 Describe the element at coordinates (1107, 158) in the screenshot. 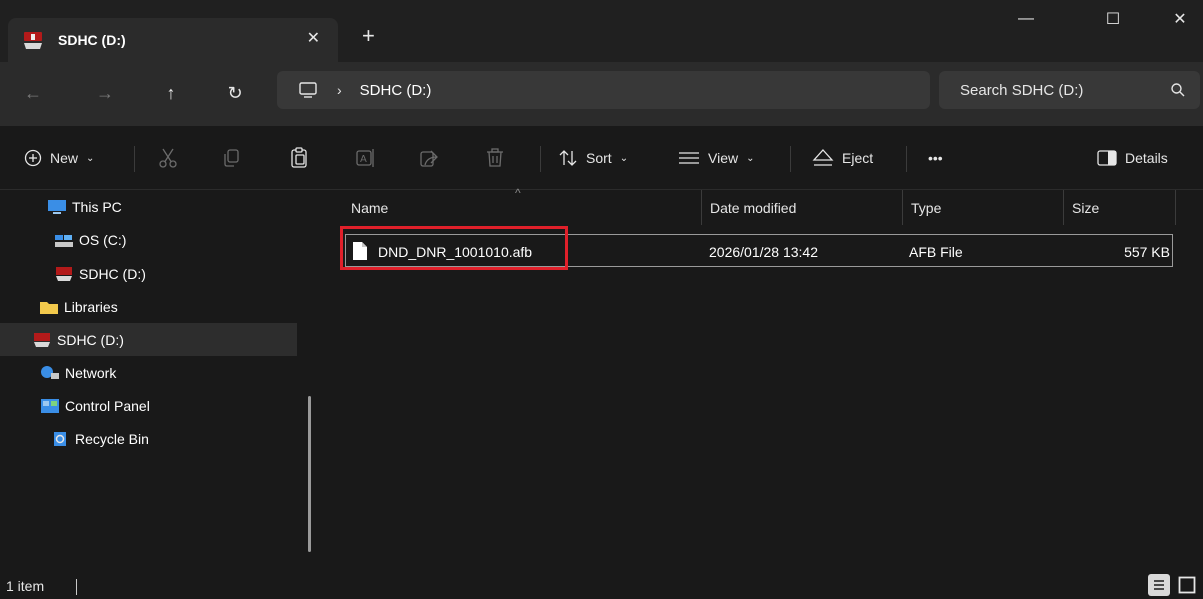

I see `details-pane-icon` at that location.